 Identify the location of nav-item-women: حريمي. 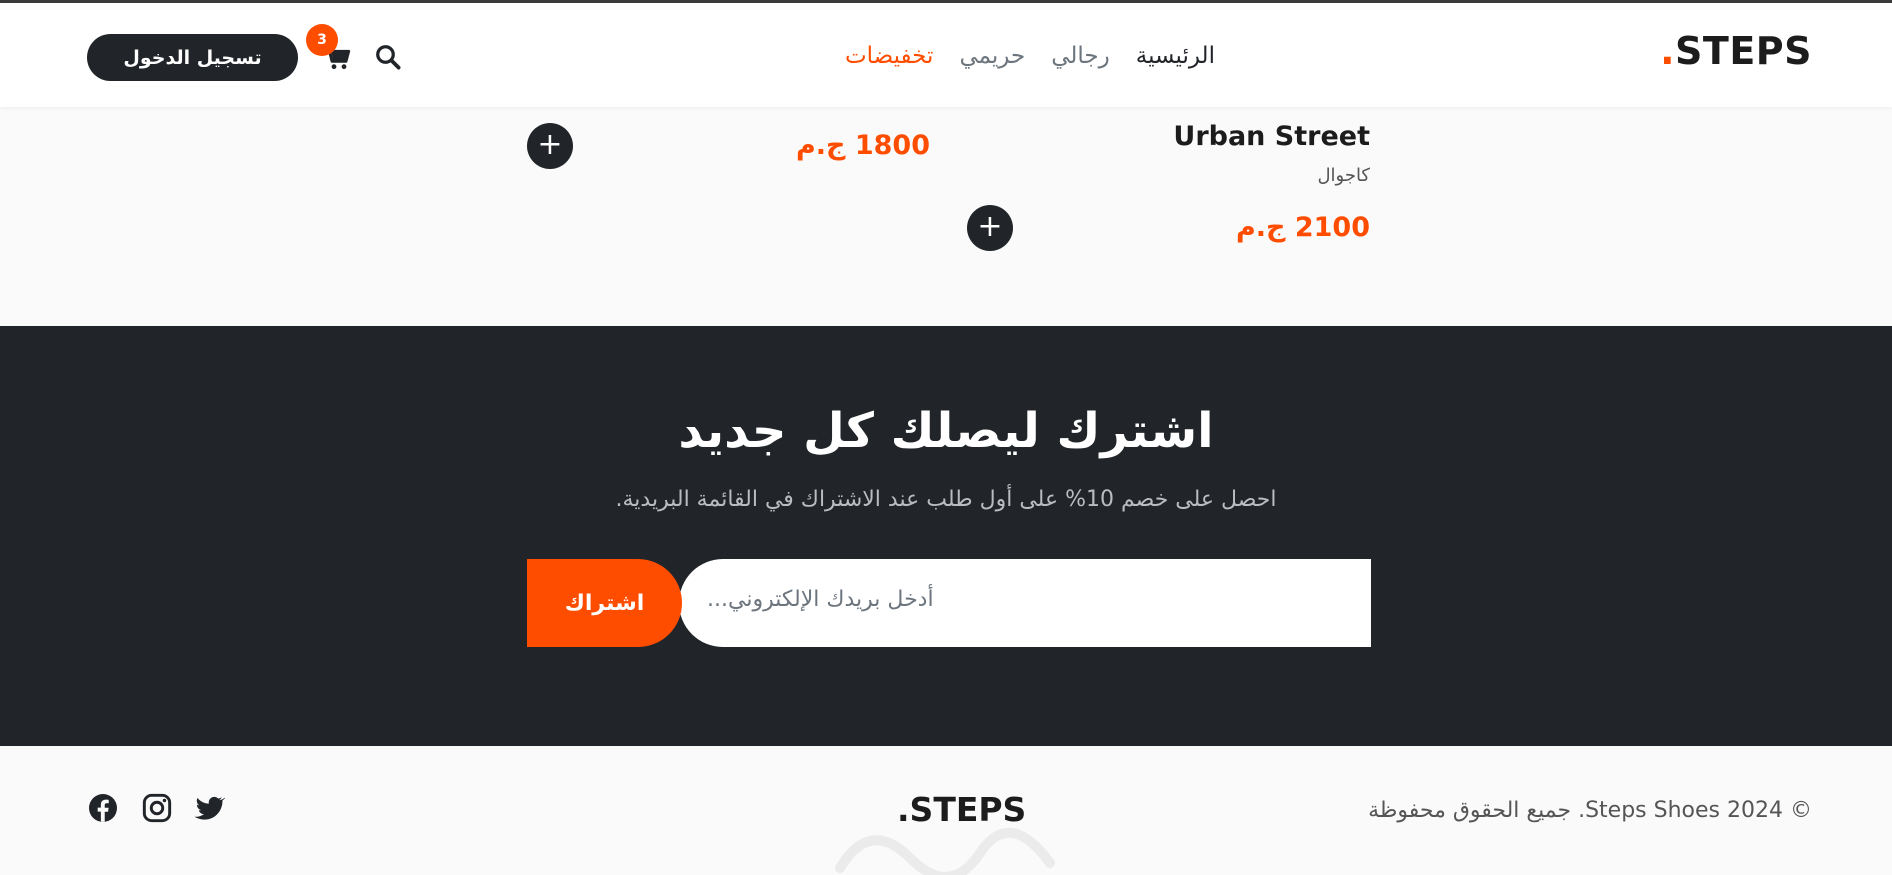
(992, 56).